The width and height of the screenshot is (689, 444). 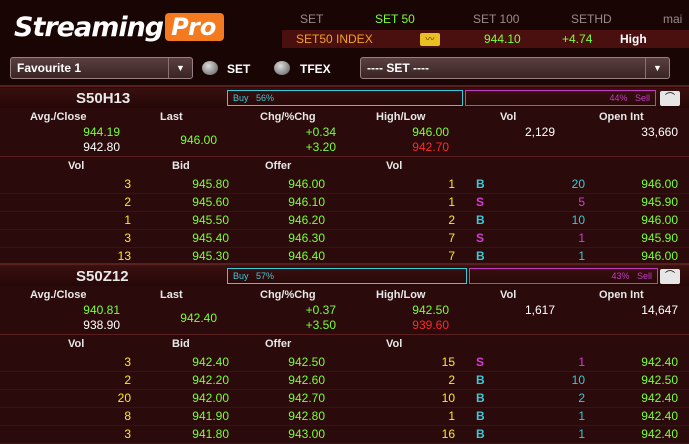 What do you see at coordinates (101, 325) in the screenshot?
I see `close-value: 938.90` at bounding box center [101, 325].